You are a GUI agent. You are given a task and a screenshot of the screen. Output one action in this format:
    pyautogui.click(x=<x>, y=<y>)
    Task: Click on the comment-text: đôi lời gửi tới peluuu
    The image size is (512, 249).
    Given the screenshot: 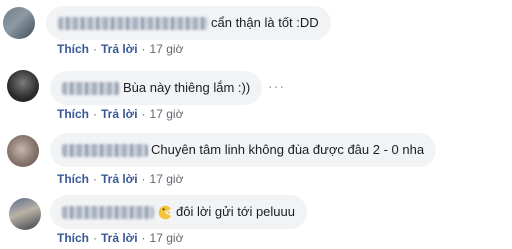 What is the action you would take?
    pyautogui.click(x=235, y=211)
    